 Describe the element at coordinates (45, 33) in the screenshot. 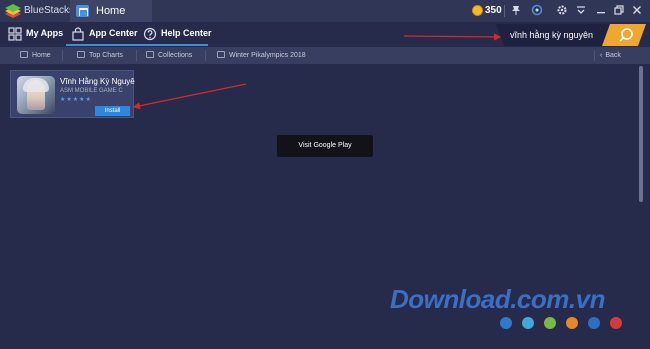

I see `nav-my-apps-label: My Apps` at that location.